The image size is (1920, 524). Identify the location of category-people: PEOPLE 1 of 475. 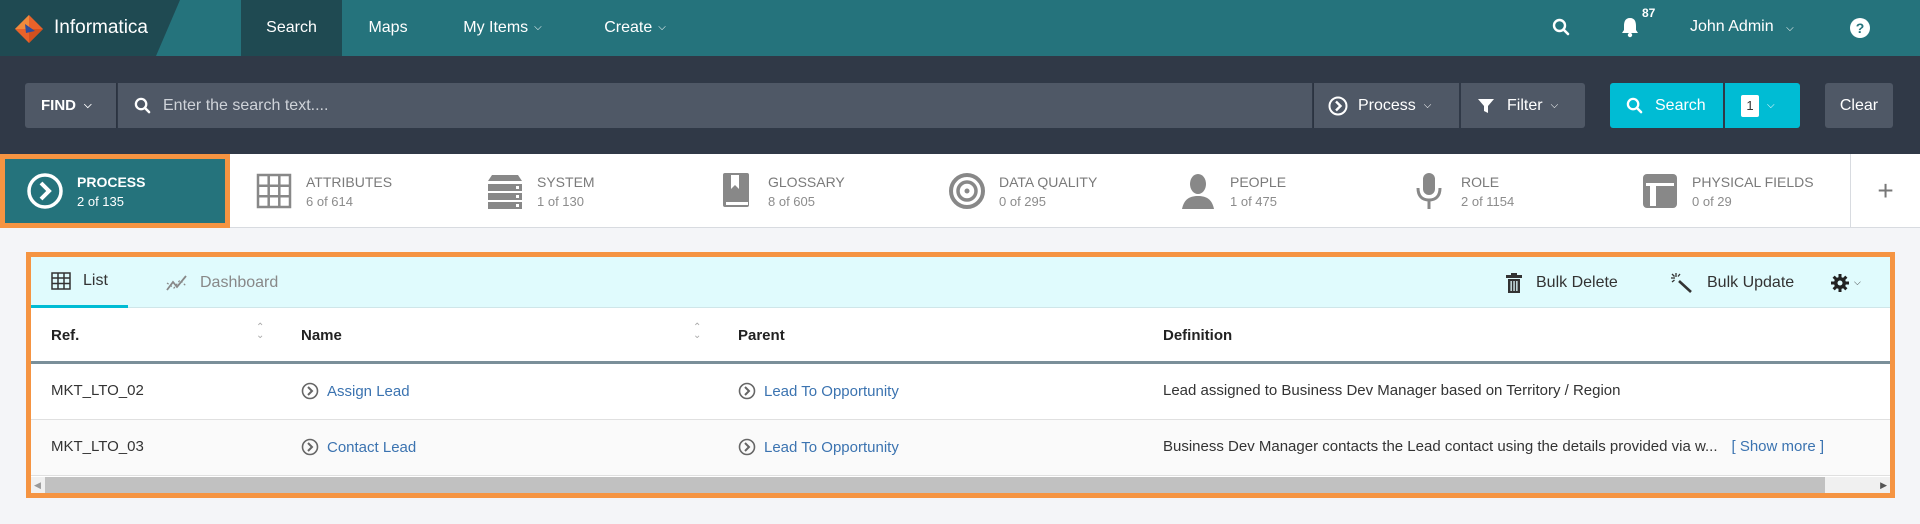
(1232, 191).